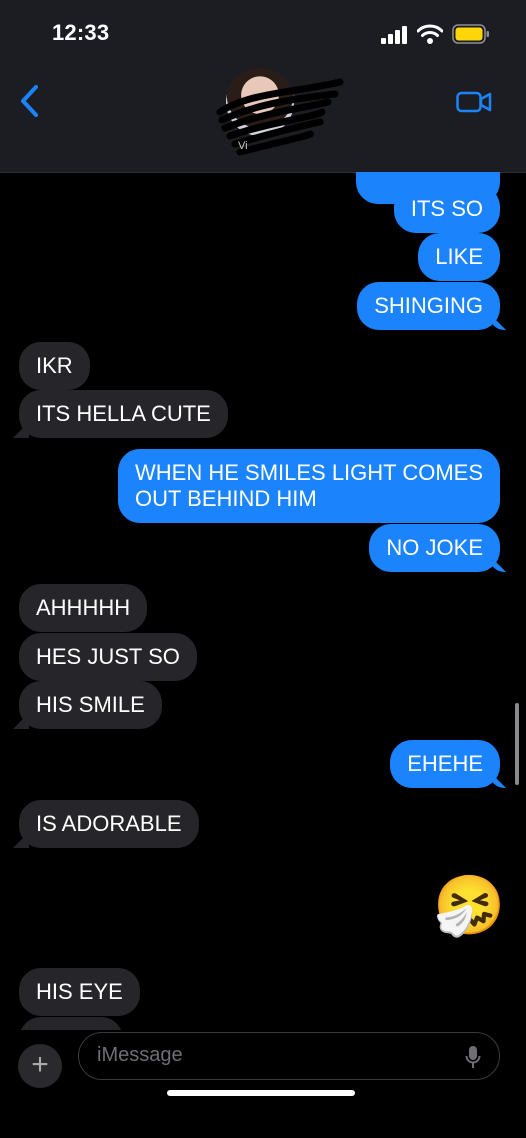 The height and width of the screenshot is (1138, 526). I want to click on message-bubble-in: IKR, so click(54, 366).